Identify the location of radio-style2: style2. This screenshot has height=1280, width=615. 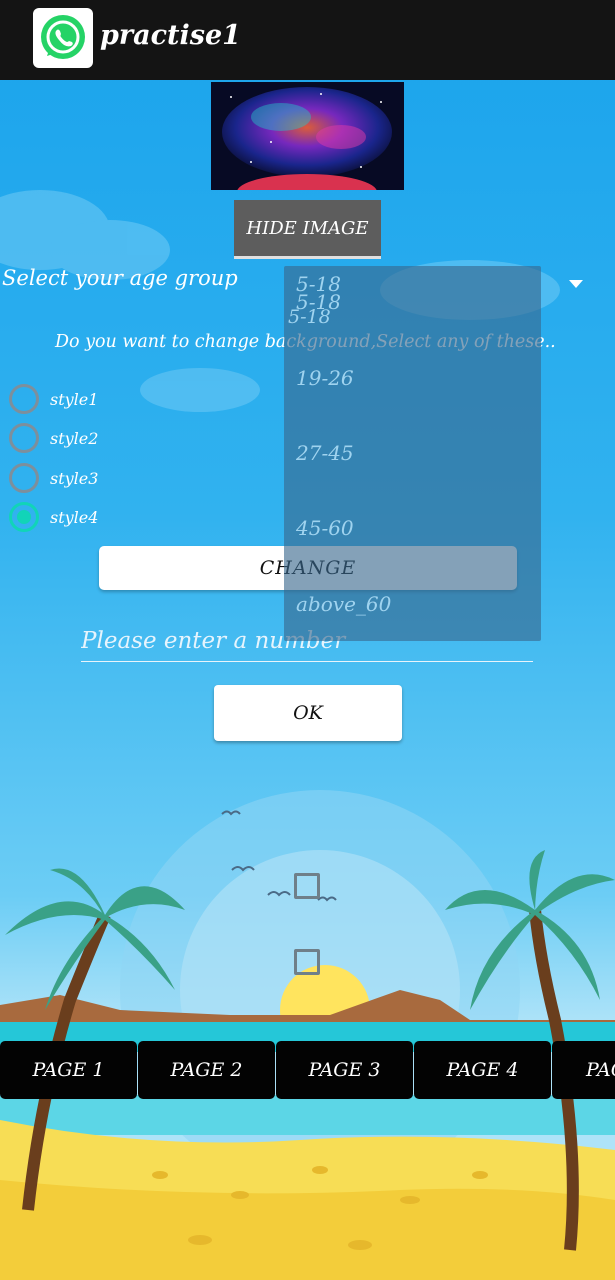
(53, 438).